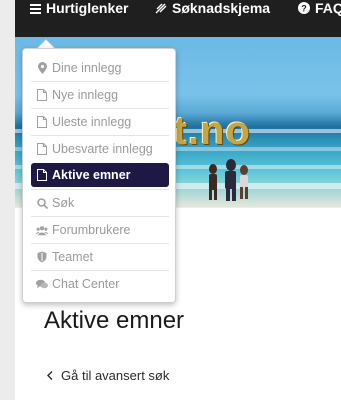 This screenshot has width=341, height=400. Describe the element at coordinates (42, 257) in the screenshot. I see `shield-icon` at that location.